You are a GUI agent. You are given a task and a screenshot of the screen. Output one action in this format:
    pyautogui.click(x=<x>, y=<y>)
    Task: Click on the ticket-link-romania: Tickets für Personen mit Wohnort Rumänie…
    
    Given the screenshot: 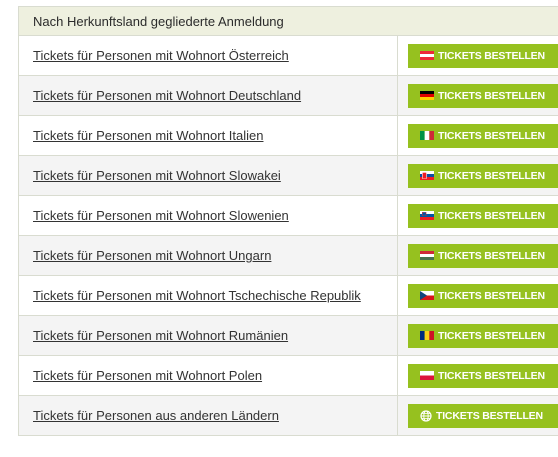 What is the action you would take?
    pyautogui.click(x=160, y=335)
    